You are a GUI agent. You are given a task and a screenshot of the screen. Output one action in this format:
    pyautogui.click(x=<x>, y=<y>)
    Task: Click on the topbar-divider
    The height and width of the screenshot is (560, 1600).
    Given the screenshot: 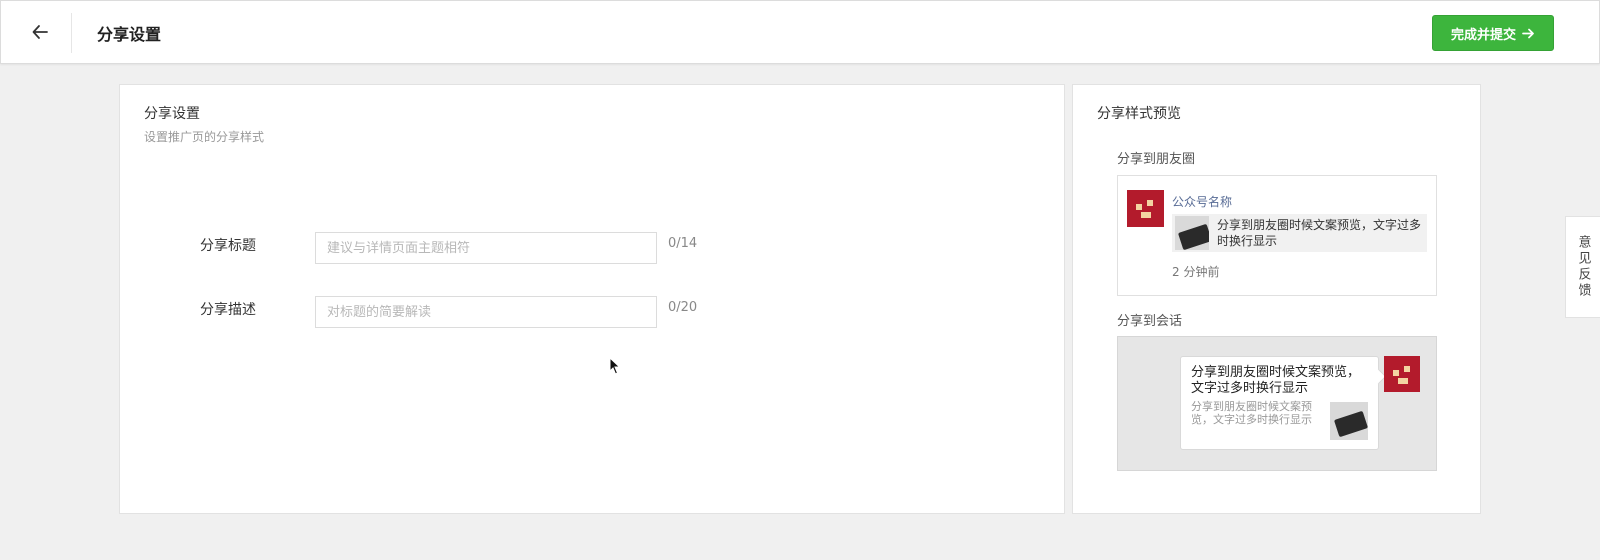 What is the action you would take?
    pyautogui.click(x=71, y=33)
    